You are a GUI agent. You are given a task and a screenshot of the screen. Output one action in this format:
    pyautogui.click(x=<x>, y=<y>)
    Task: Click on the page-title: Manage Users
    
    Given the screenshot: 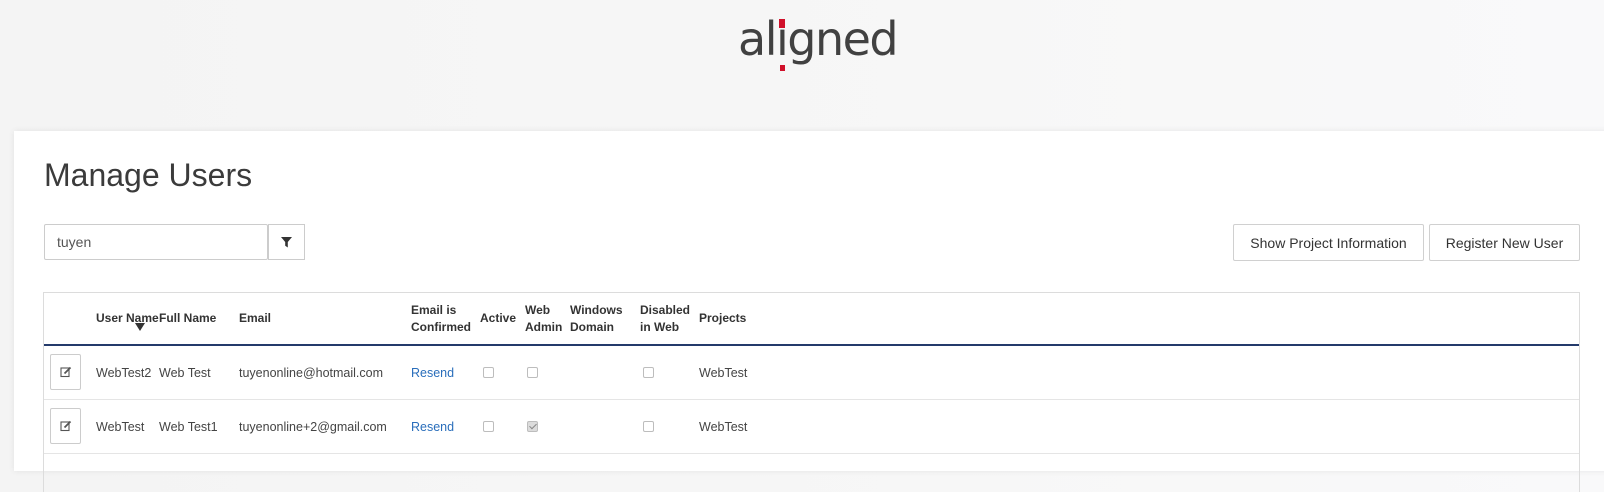 What is the action you would take?
    pyautogui.click(x=148, y=175)
    